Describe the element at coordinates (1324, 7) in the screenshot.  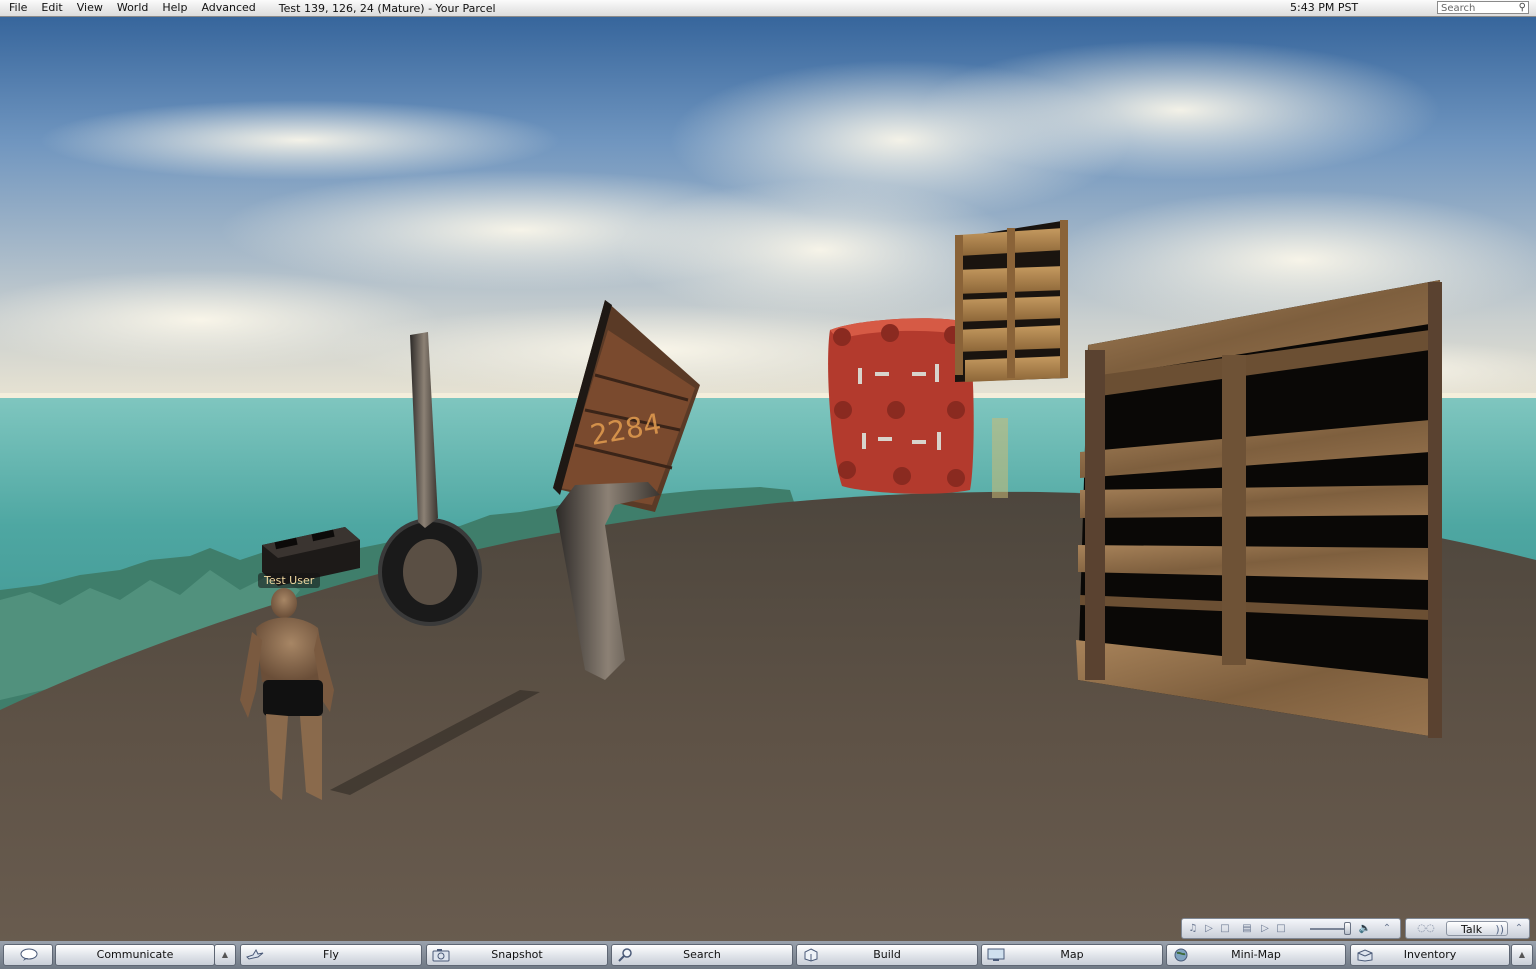
I see `clock: 5:43 PM PST` at that location.